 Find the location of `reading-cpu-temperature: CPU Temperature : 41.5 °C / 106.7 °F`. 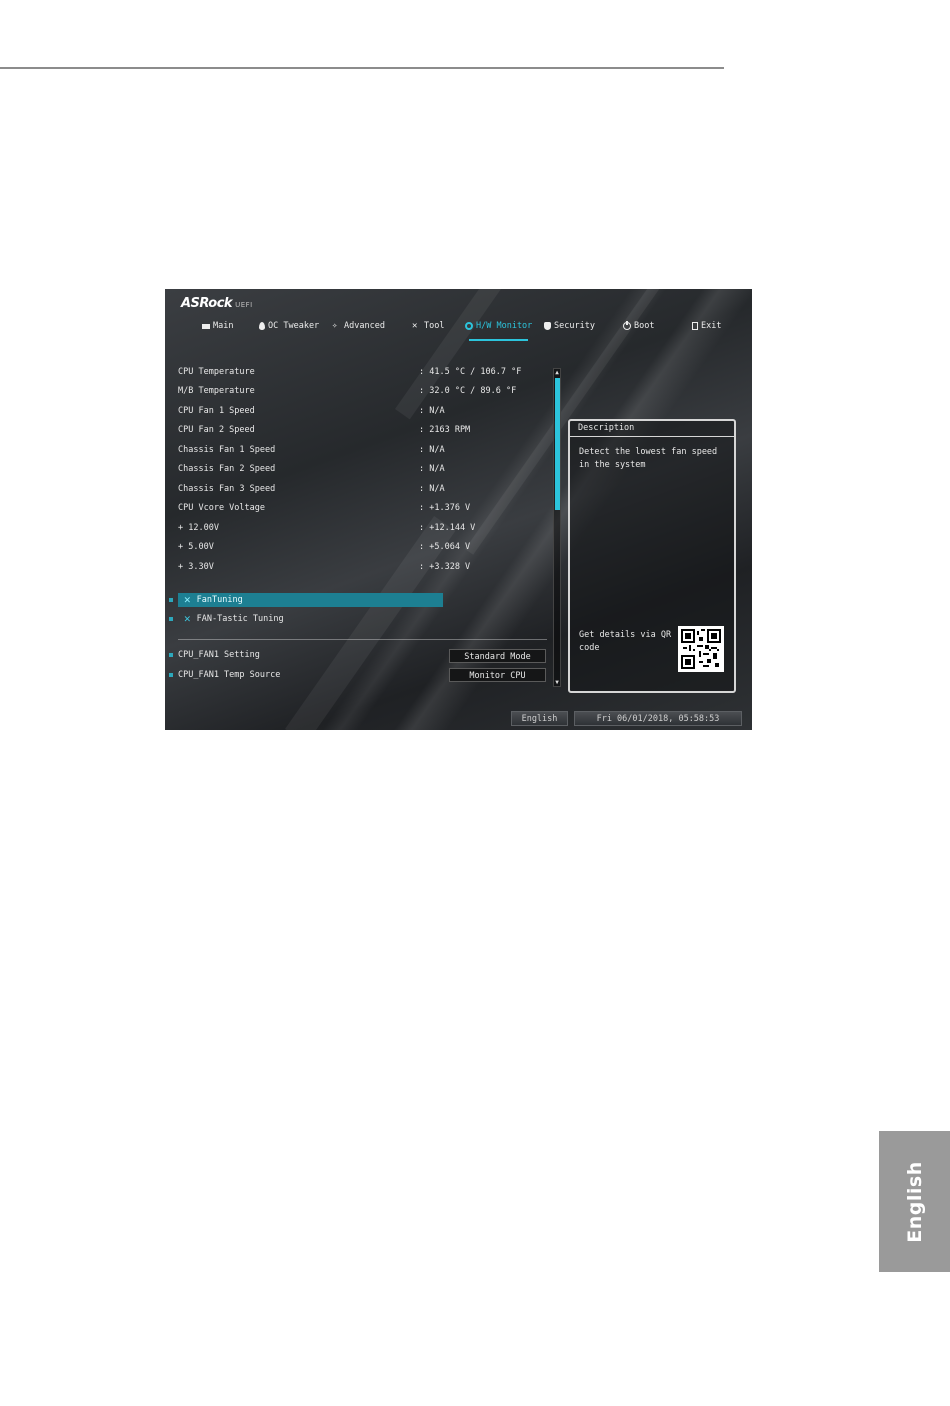

reading-cpu-temperature: CPU Temperature : 41.5 °C / 106.7 °F is located at coordinates (350, 372).